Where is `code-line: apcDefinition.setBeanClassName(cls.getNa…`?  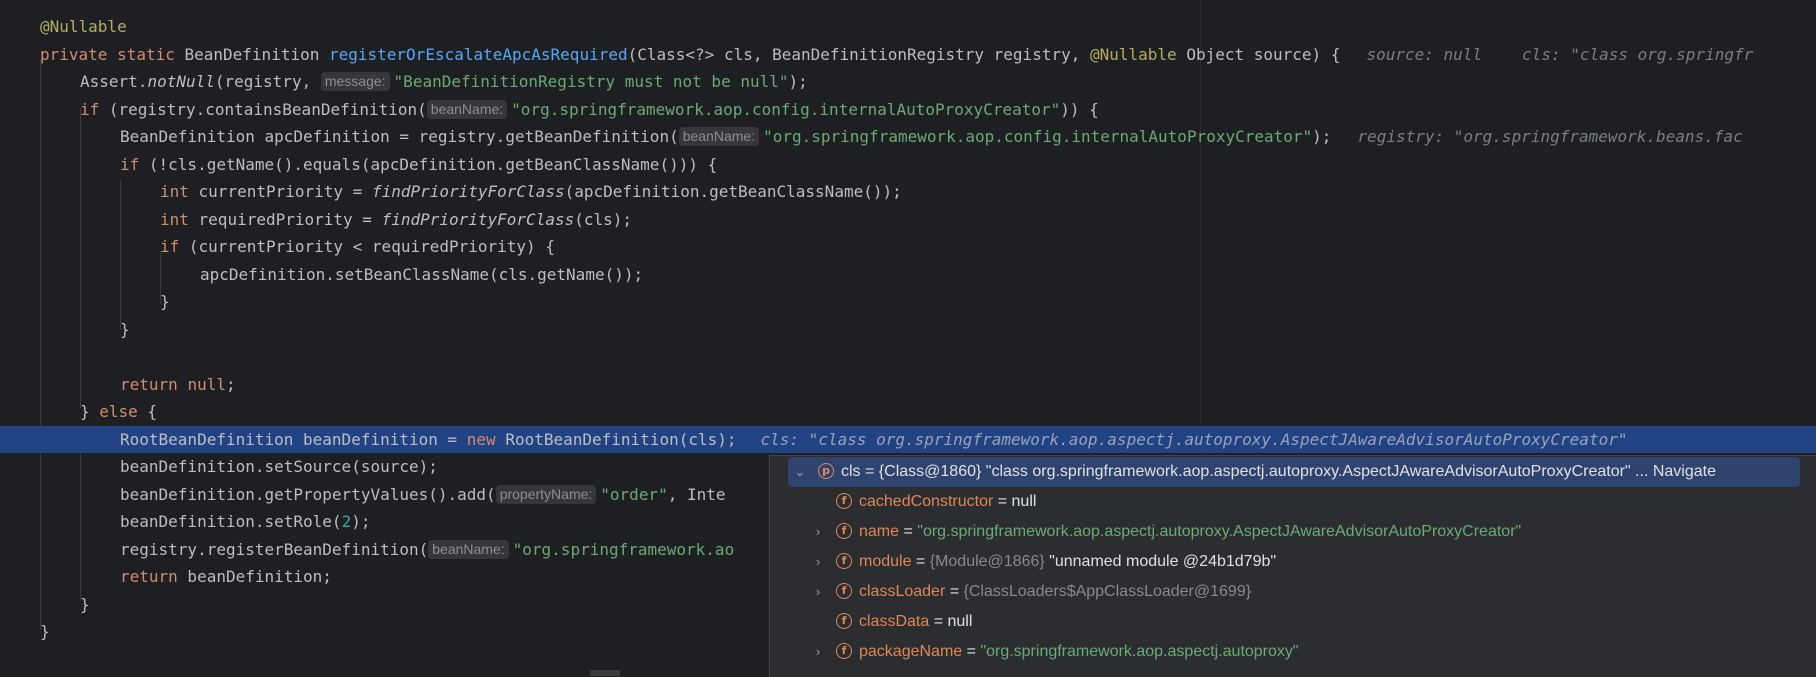 code-line: apcDefinition.setBeanClassName(cls.getNa… is located at coordinates (908, 274).